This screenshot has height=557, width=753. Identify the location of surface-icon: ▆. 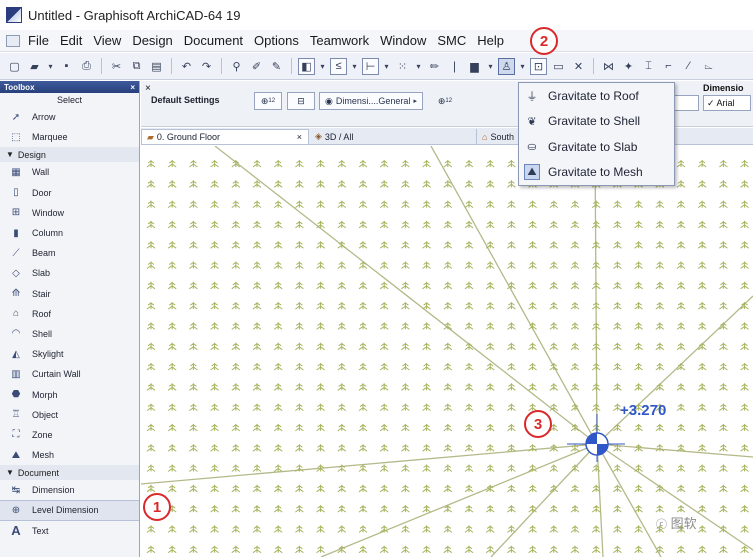
(474, 66).